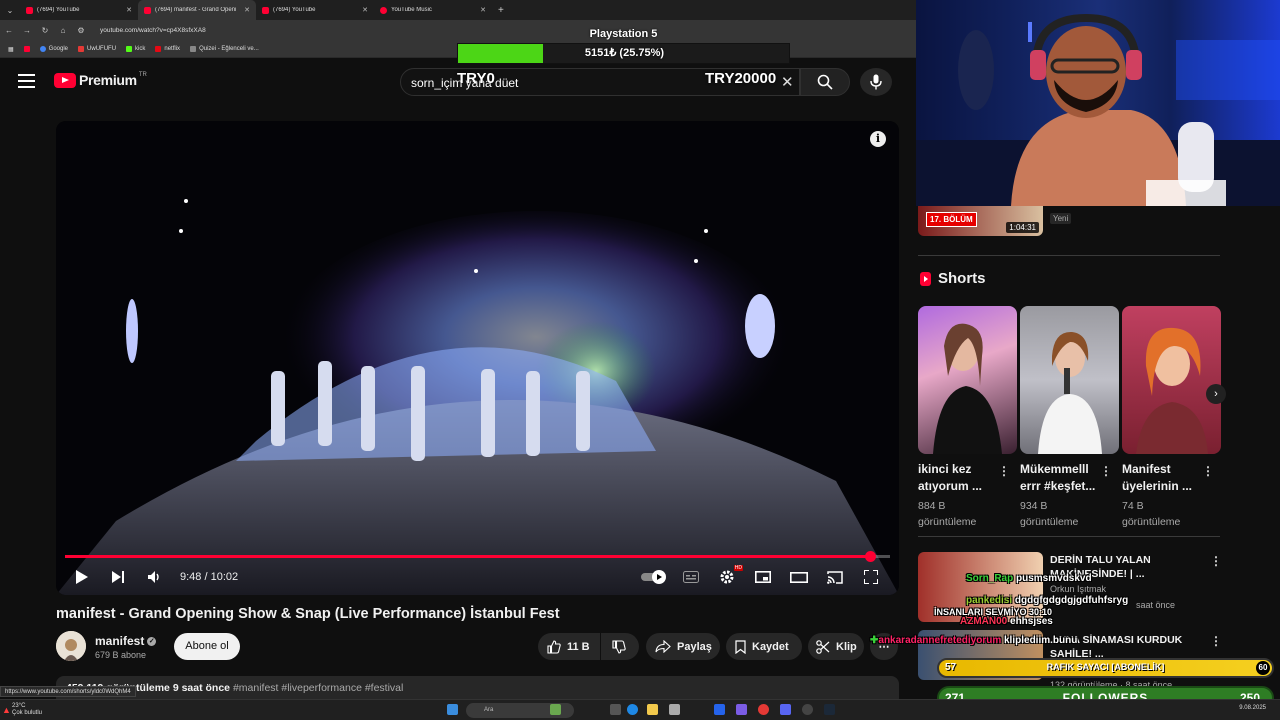 The width and height of the screenshot is (1280, 720). What do you see at coordinates (655, 577) in the screenshot?
I see `autoplay-toggle` at bounding box center [655, 577].